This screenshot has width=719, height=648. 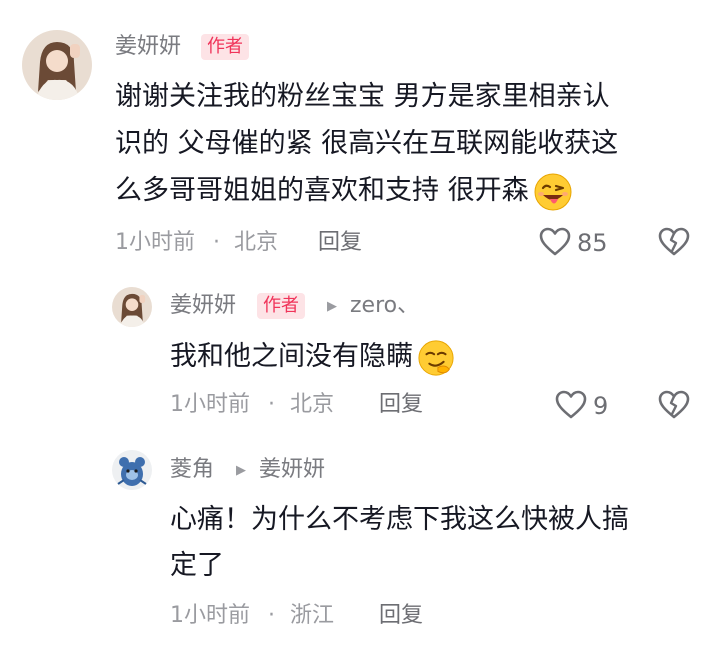 What do you see at coordinates (399, 519) in the screenshot?
I see `comment-text-line: 心痛！为什么不考虑下我这么快被人搞` at bounding box center [399, 519].